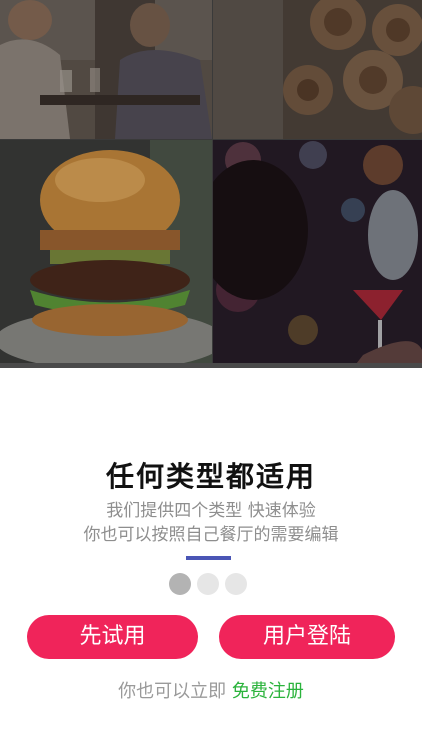  Describe the element at coordinates (112, 637) in the screenshot. I see `try-button: 先试用` at that location.